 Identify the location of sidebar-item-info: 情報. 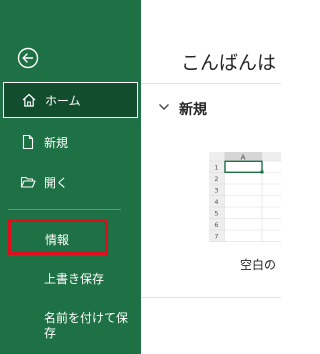
(58, 237).